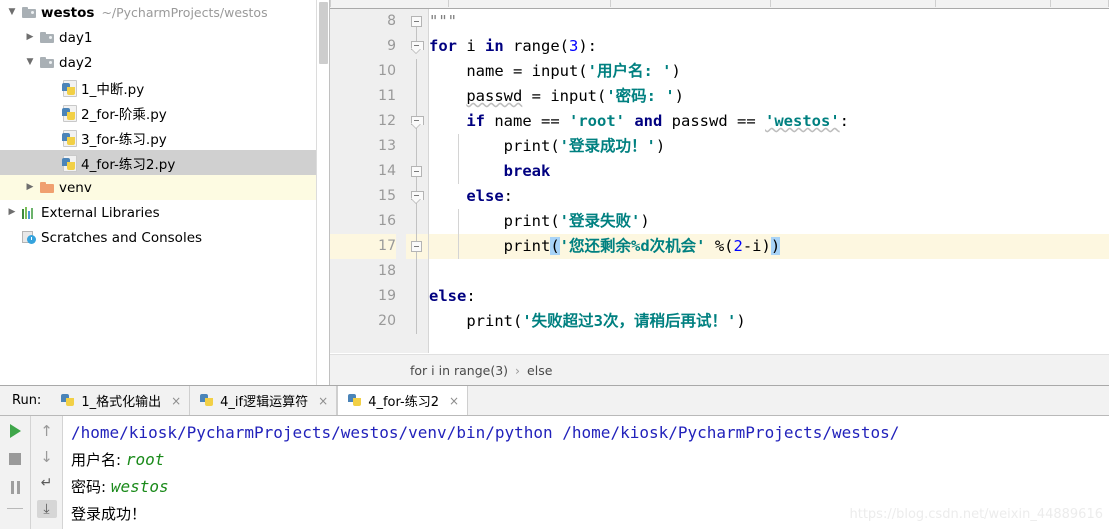 This screenshot has height=529, width=1109. I want to click on breadcrumb-item-else: else, so click(539, 370).